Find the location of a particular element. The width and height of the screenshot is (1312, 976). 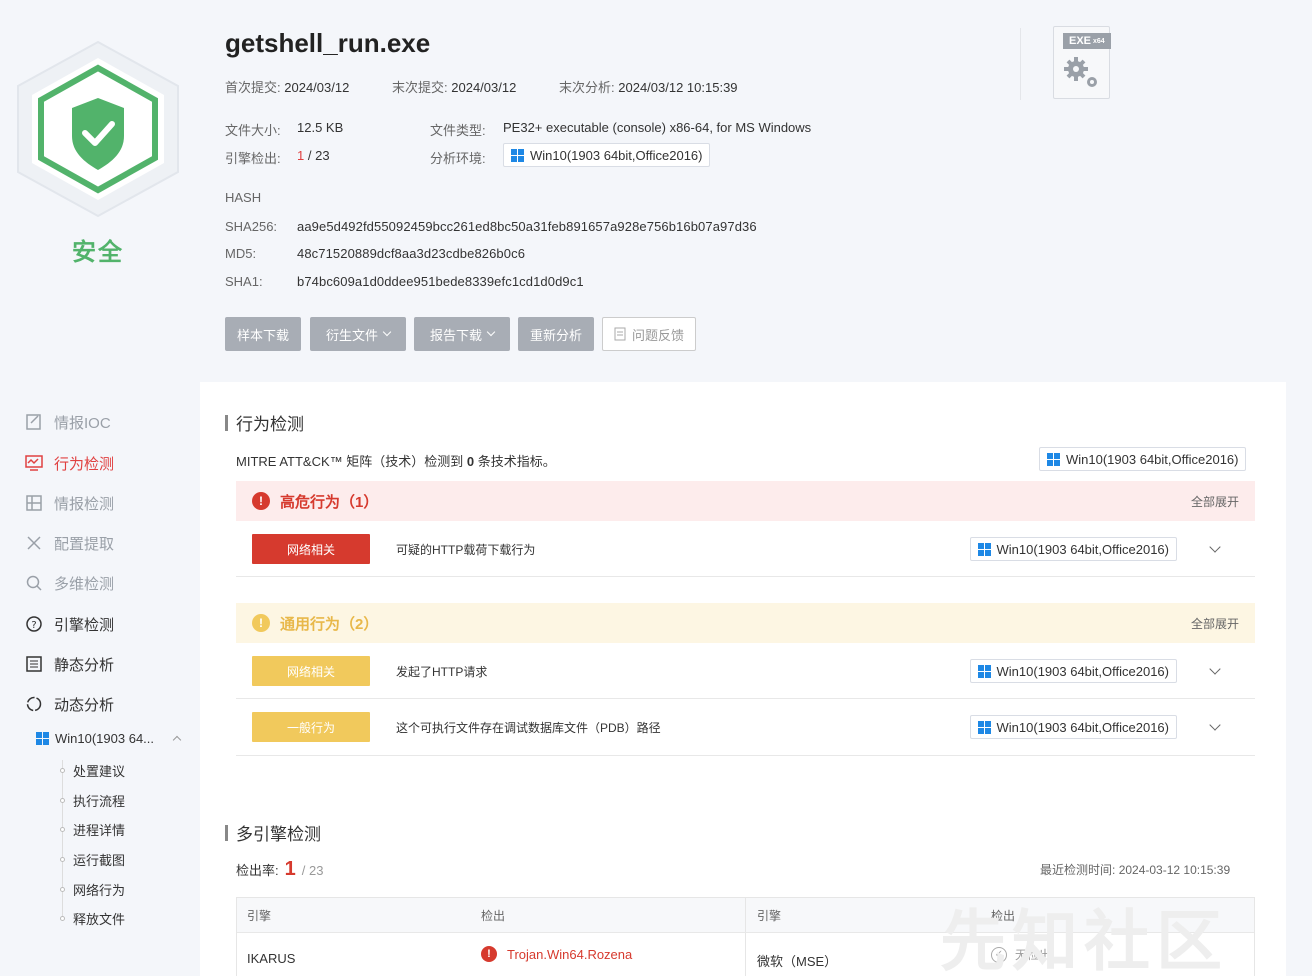

analysis-env-tag: Win10(1903 64bit,Office2016) is located at coordinates (607, 155).